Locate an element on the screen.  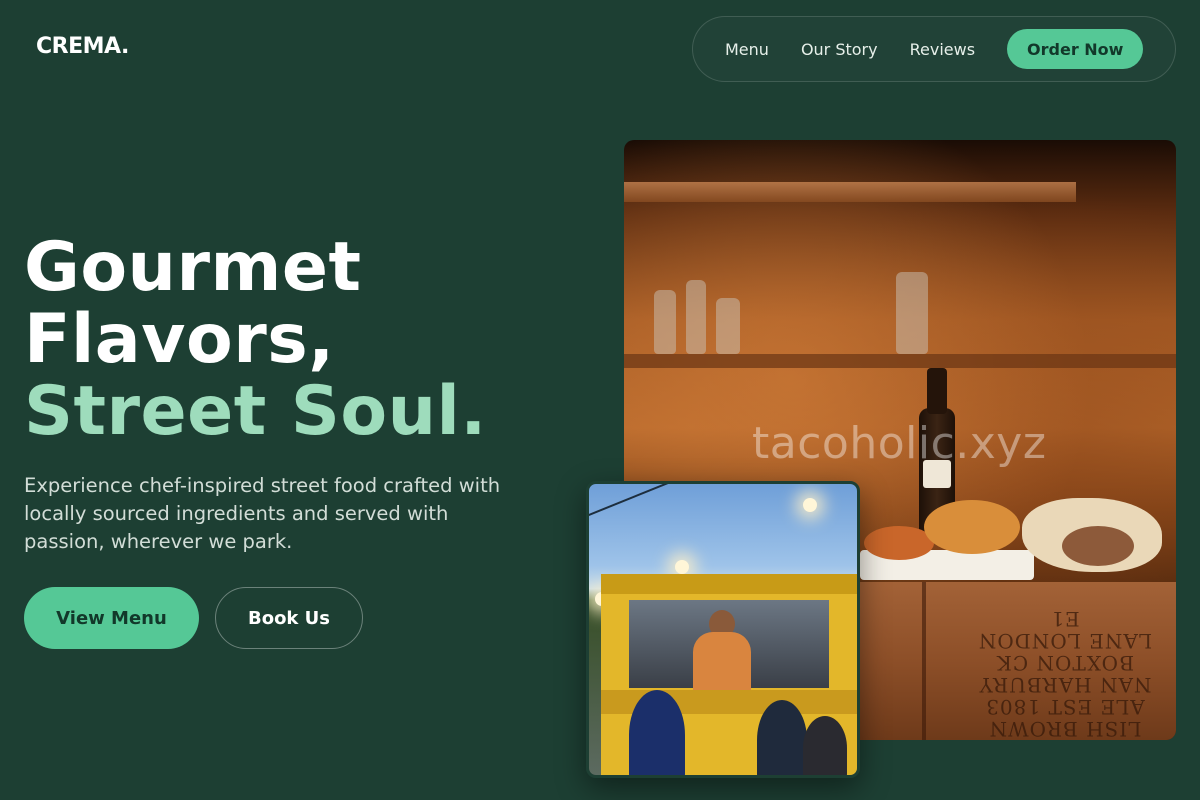
nav-link-reviews: Reviews is located at coordinates (942, 49).